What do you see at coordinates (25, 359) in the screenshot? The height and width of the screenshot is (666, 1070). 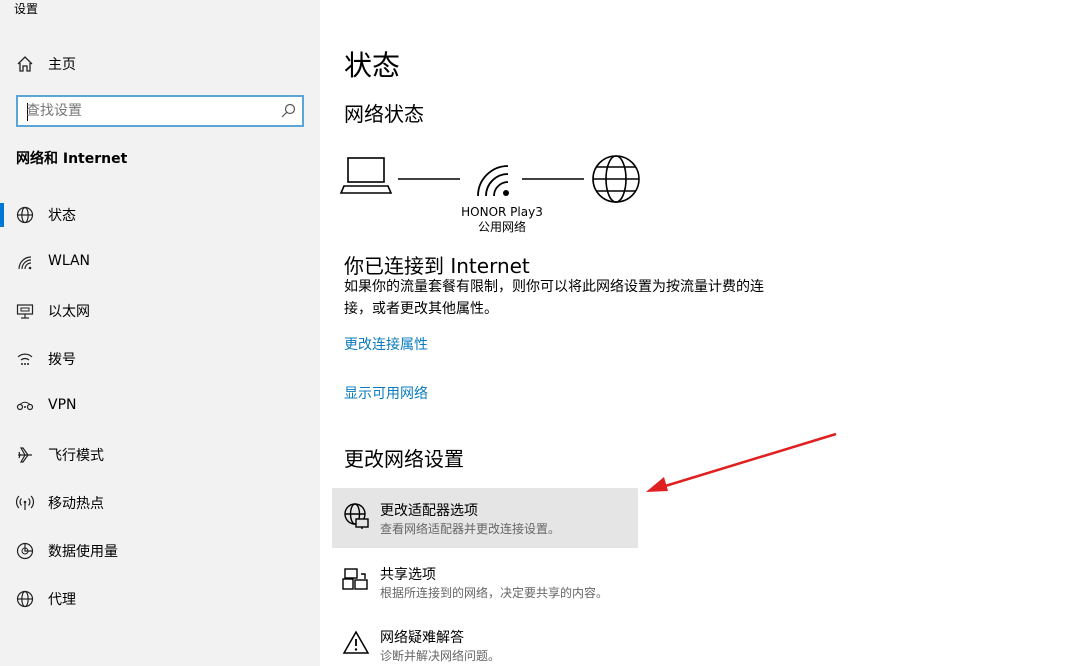 I see `dialup-icon` at bounding box center [25, 359].